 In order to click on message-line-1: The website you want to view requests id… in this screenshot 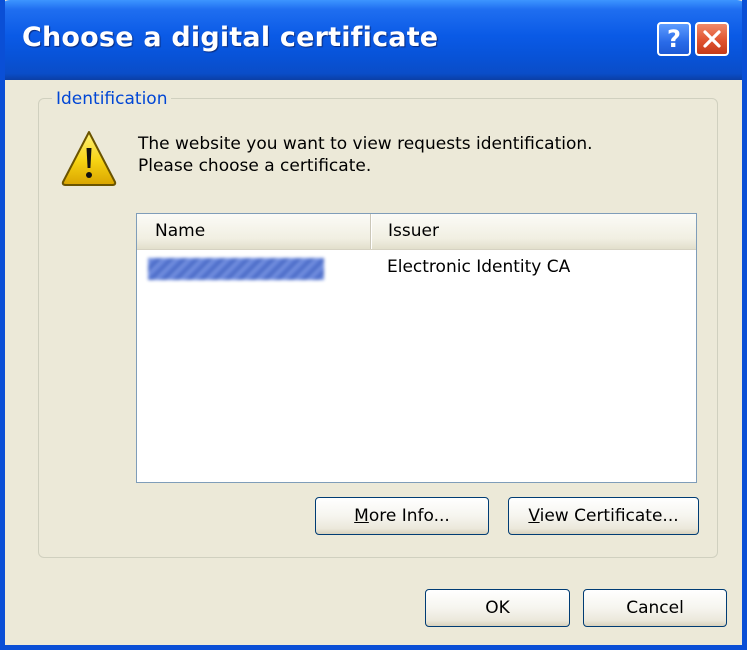, I will do `click(365, 144)`.